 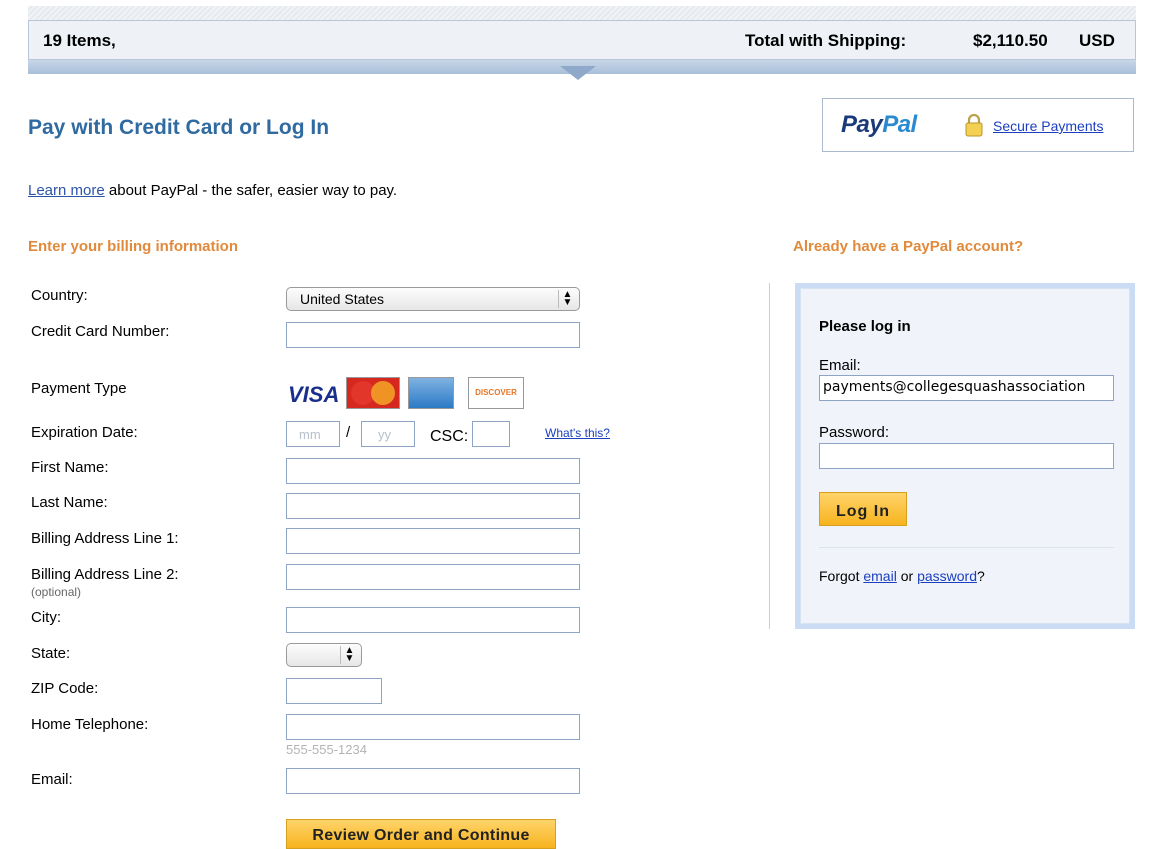 What do you see at coordinates (980, 576) in the screenshot?
I see `forgot-suffix: ?` at bounding box center [980, 576].